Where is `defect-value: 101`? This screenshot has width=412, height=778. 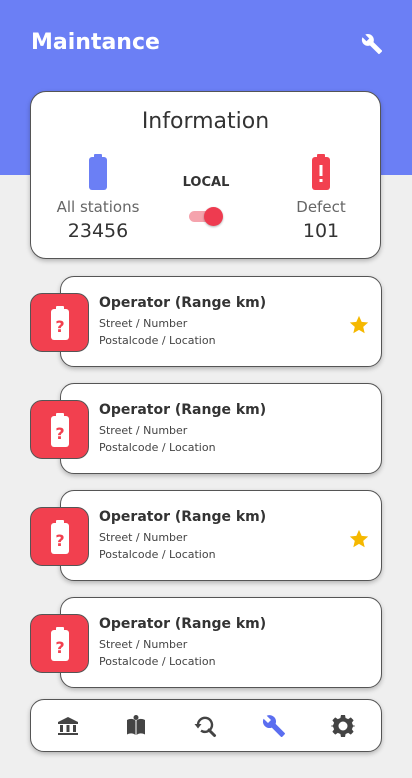
defect-value: 101 is located at coordinates (321, 231).